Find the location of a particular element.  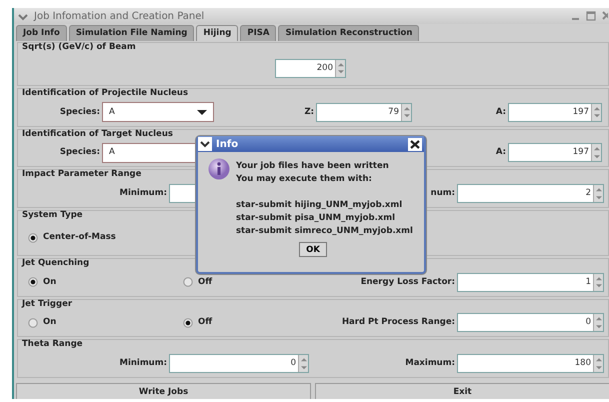

info-icon is located at coordinates (219, 169).